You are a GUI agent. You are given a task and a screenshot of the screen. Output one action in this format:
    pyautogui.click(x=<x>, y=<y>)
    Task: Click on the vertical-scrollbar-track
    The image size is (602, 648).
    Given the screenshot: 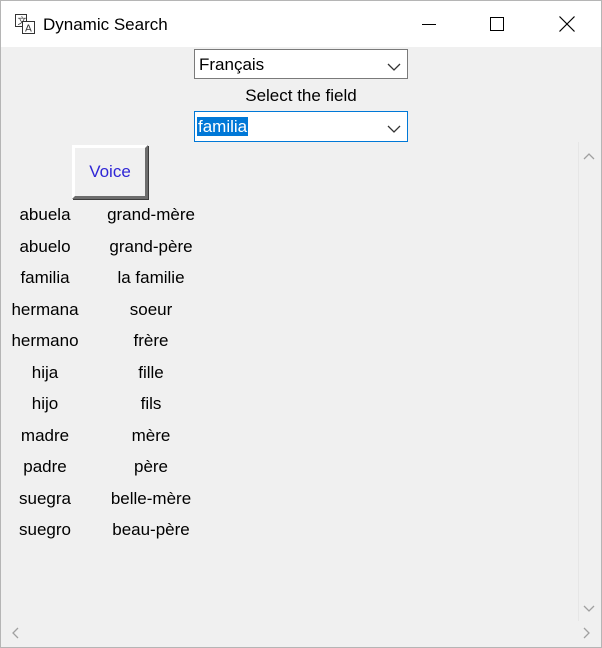 What is the action you would take?
    pyautogui.click(x=589, y=381)
    